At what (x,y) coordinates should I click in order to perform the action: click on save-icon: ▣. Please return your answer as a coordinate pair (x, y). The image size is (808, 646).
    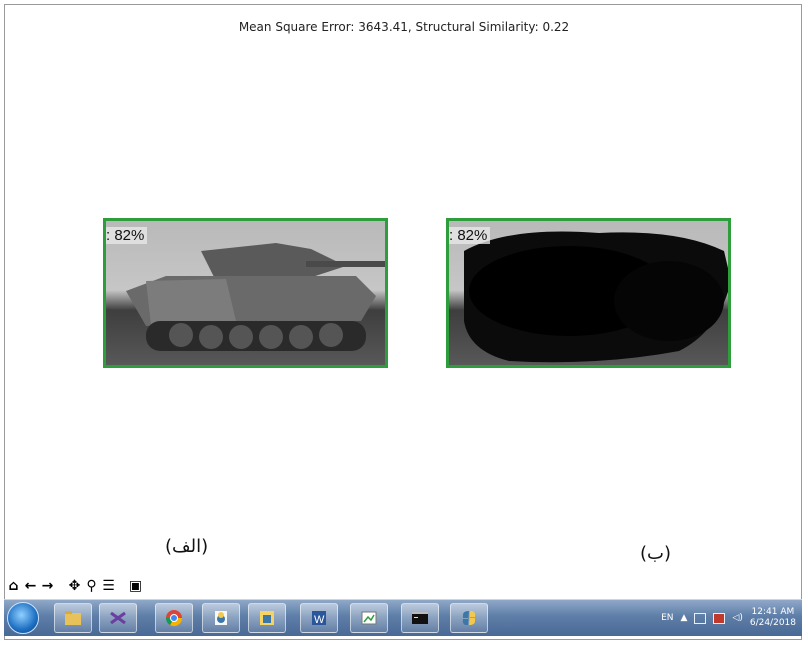
    Looking at the image, I should click on (135, 586).